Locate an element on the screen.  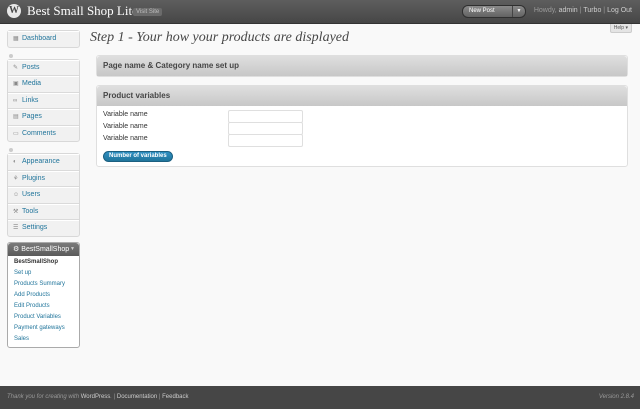
links-icon: ∞ is located at coordinates (15, 100).